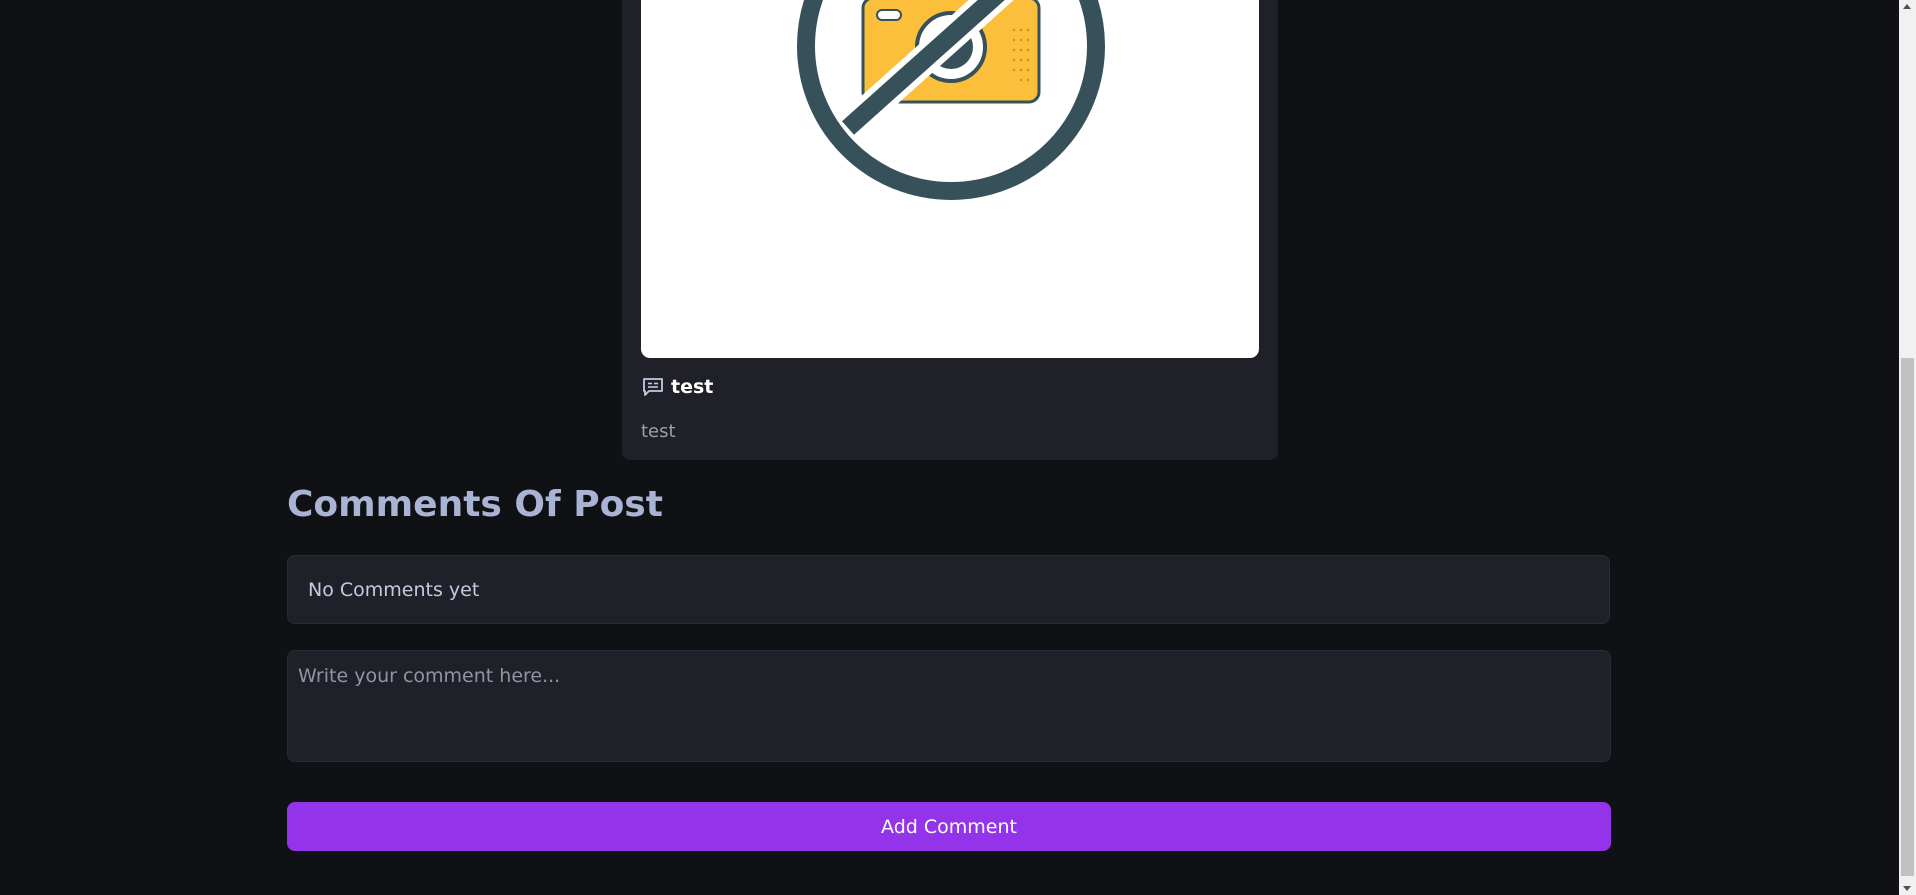 This screenshot has width=1916, height=895. I want to click on post-image, so click(950, 179).